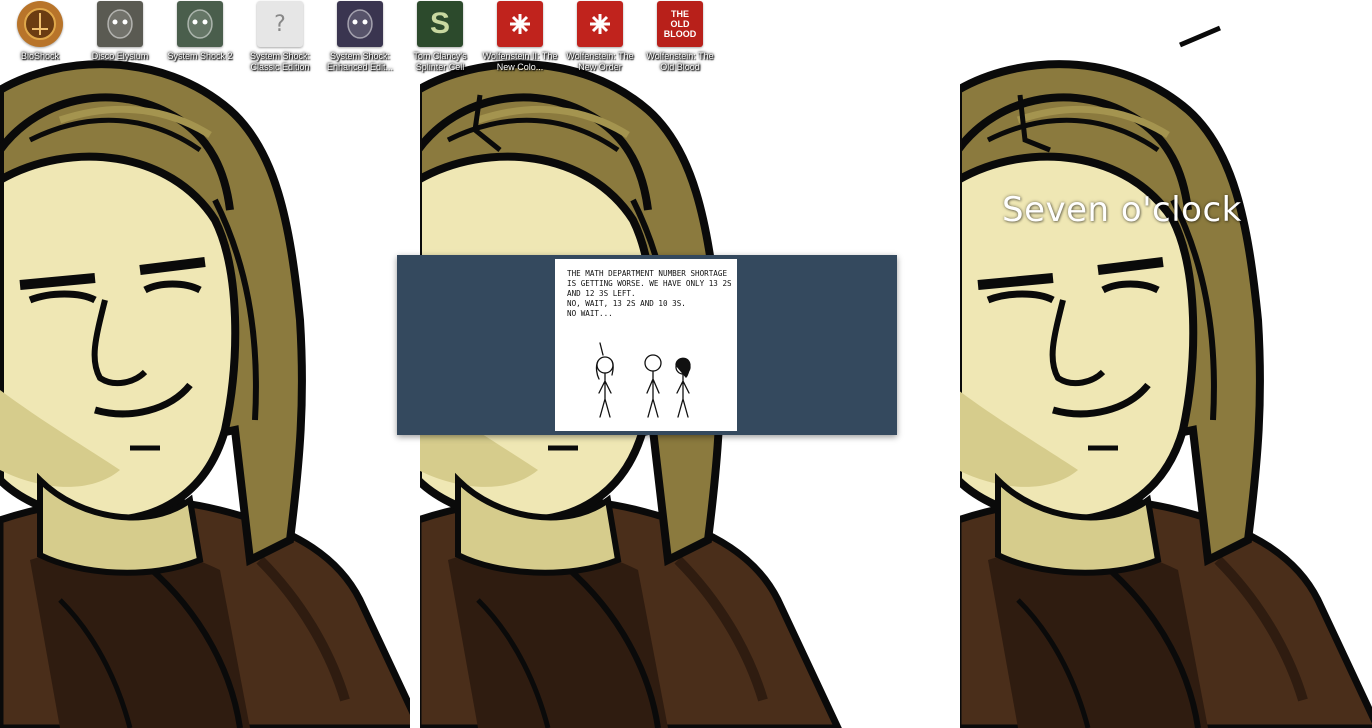 The height and width of the screenshot is (728, 1372). What do you see at coordinates (520, 24) in the screenshot?
I see `wolfenstein-ii-icon` at bounding box center [520, 24].